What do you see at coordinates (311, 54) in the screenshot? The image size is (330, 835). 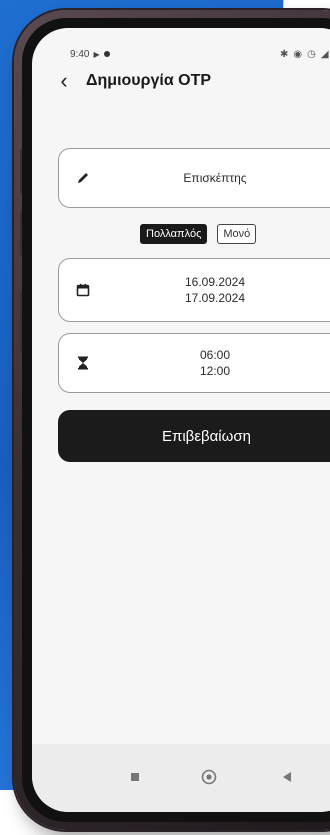 I see `alarm-icon: ◷` at bounding box center [311, 54].